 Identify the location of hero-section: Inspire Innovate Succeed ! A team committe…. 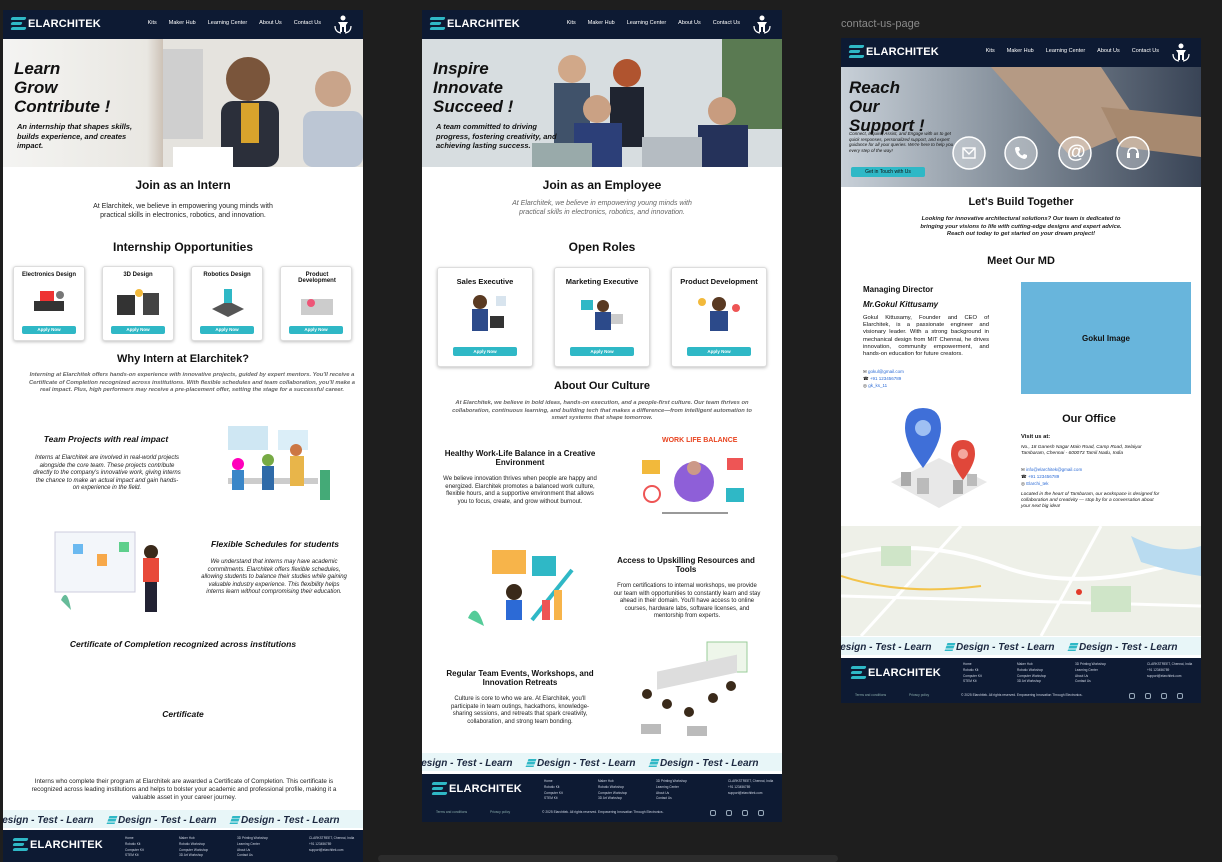
(602, 103).